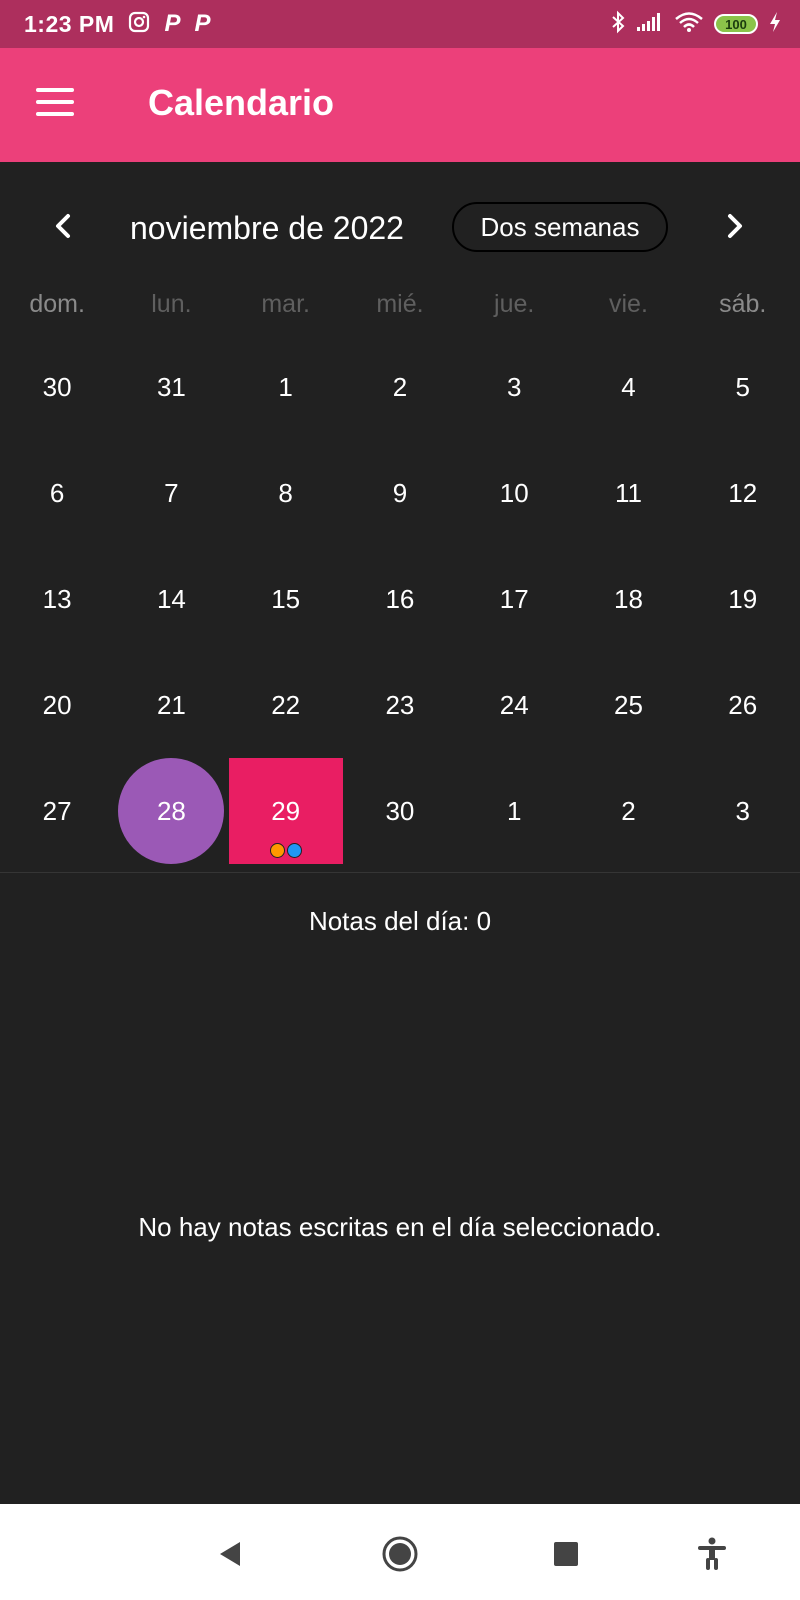 The width and height of the screenshot is (800, 1600). What do you see at coordinates (514, 304) in the screenshot?
I see `weekday-label: jue.` at bounding box center [514, 304].